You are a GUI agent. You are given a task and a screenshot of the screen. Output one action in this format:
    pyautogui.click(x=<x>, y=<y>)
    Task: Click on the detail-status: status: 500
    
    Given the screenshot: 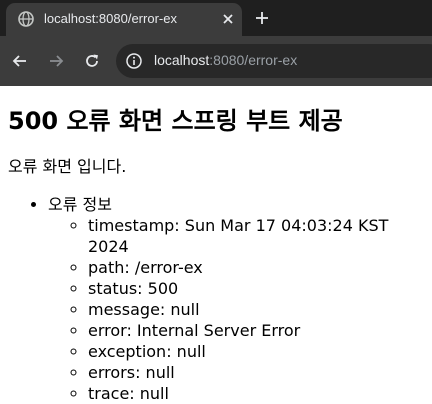 What is the action you would take?
    pyautogui.click(x=258, y=288)
    